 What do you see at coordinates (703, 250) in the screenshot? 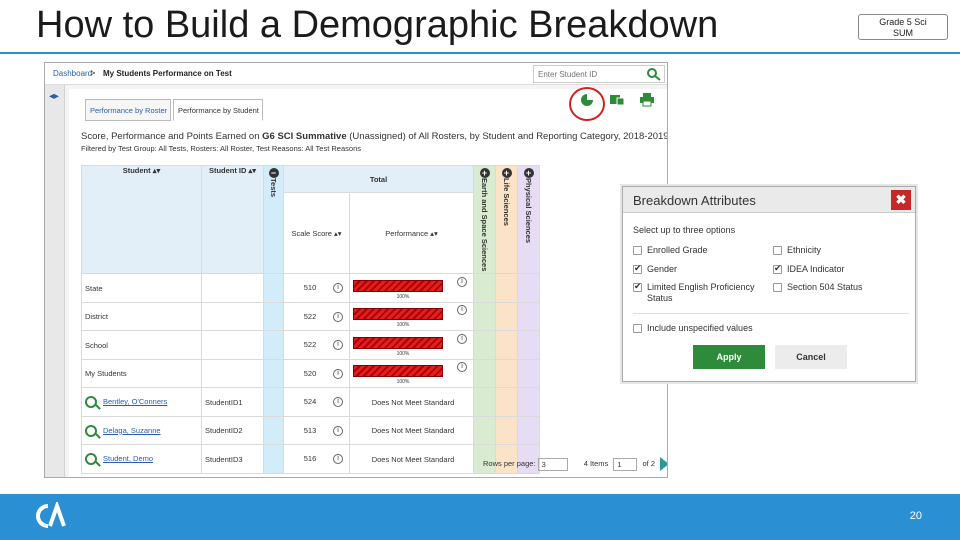
I see `option-enrolled-grade: Enrolled Grade` at bounding box center [703, 250].